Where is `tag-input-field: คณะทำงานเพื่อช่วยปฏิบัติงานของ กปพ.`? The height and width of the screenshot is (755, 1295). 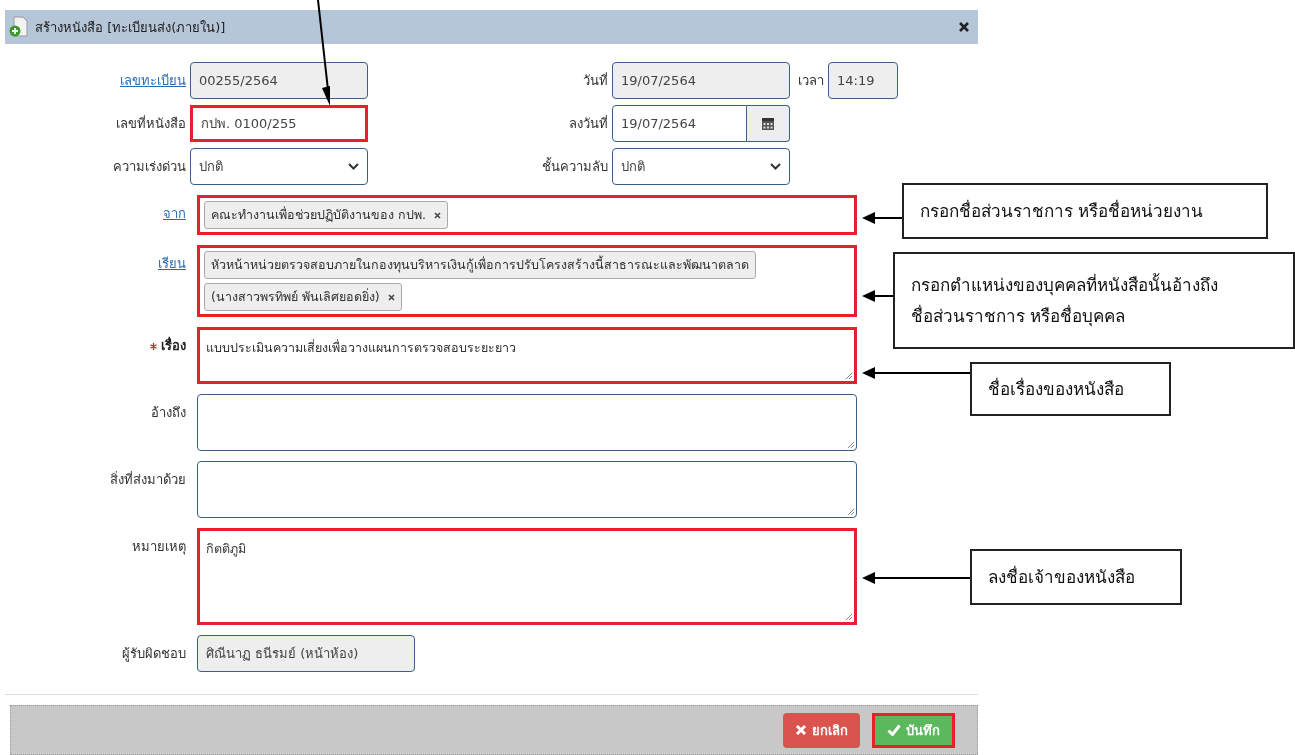
tag-input-field: คณะทำงานเพื่อช่วยปฏิบัติงานของ กปพ. is located at coordinates (527, 215).